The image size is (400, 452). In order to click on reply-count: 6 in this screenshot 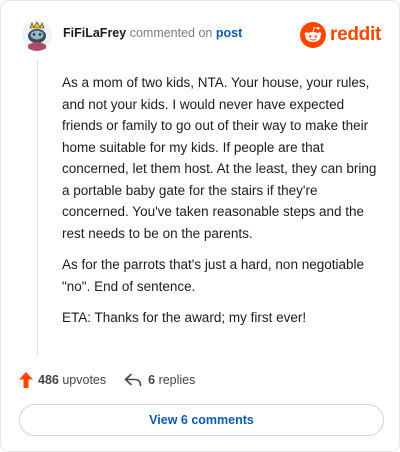, I will do `click(152, 380)`.